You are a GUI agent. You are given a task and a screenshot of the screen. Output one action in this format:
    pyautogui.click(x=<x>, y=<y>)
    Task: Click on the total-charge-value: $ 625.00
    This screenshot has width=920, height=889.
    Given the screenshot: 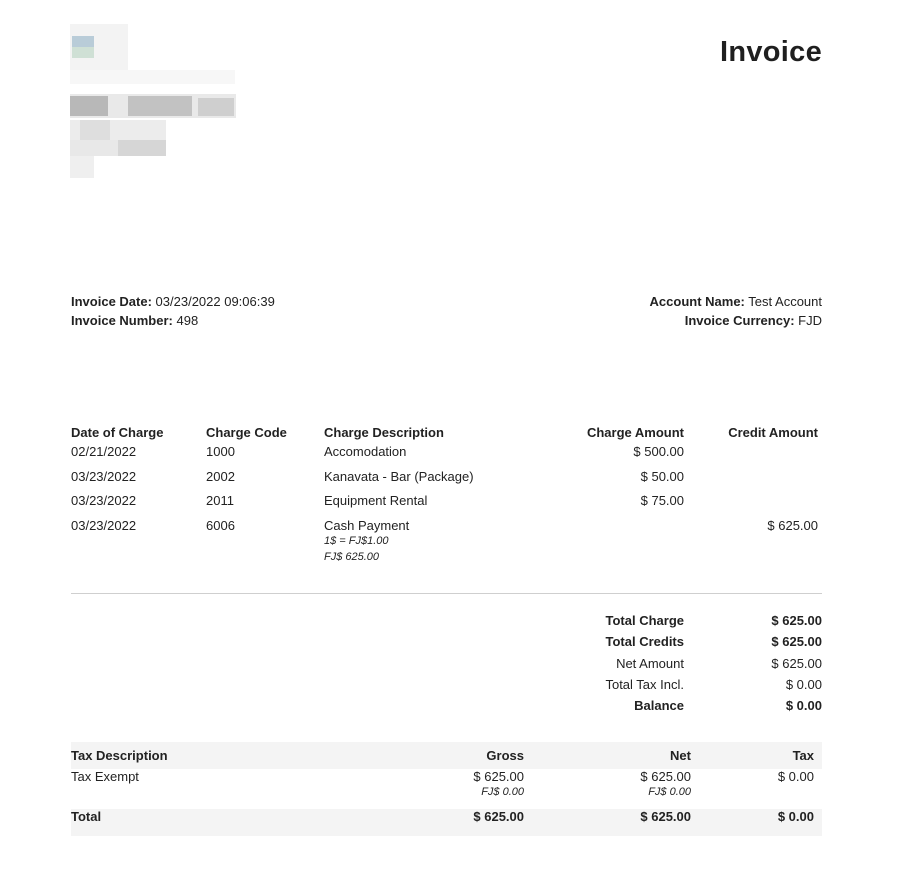 What is the action you would take?
    pyautogui.click(x=796, y=620)
    